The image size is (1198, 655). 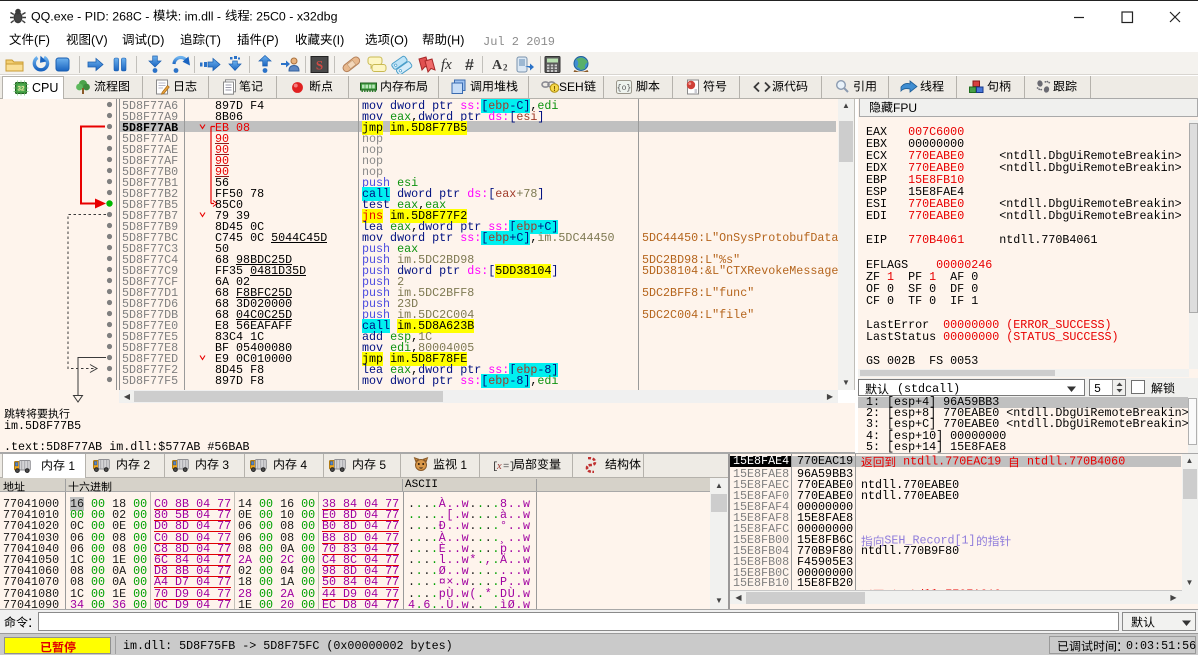 What do you see at coordinates (497, 65) in the screenshot?
I see `svg-text: A` at bounding box center [497, 65].